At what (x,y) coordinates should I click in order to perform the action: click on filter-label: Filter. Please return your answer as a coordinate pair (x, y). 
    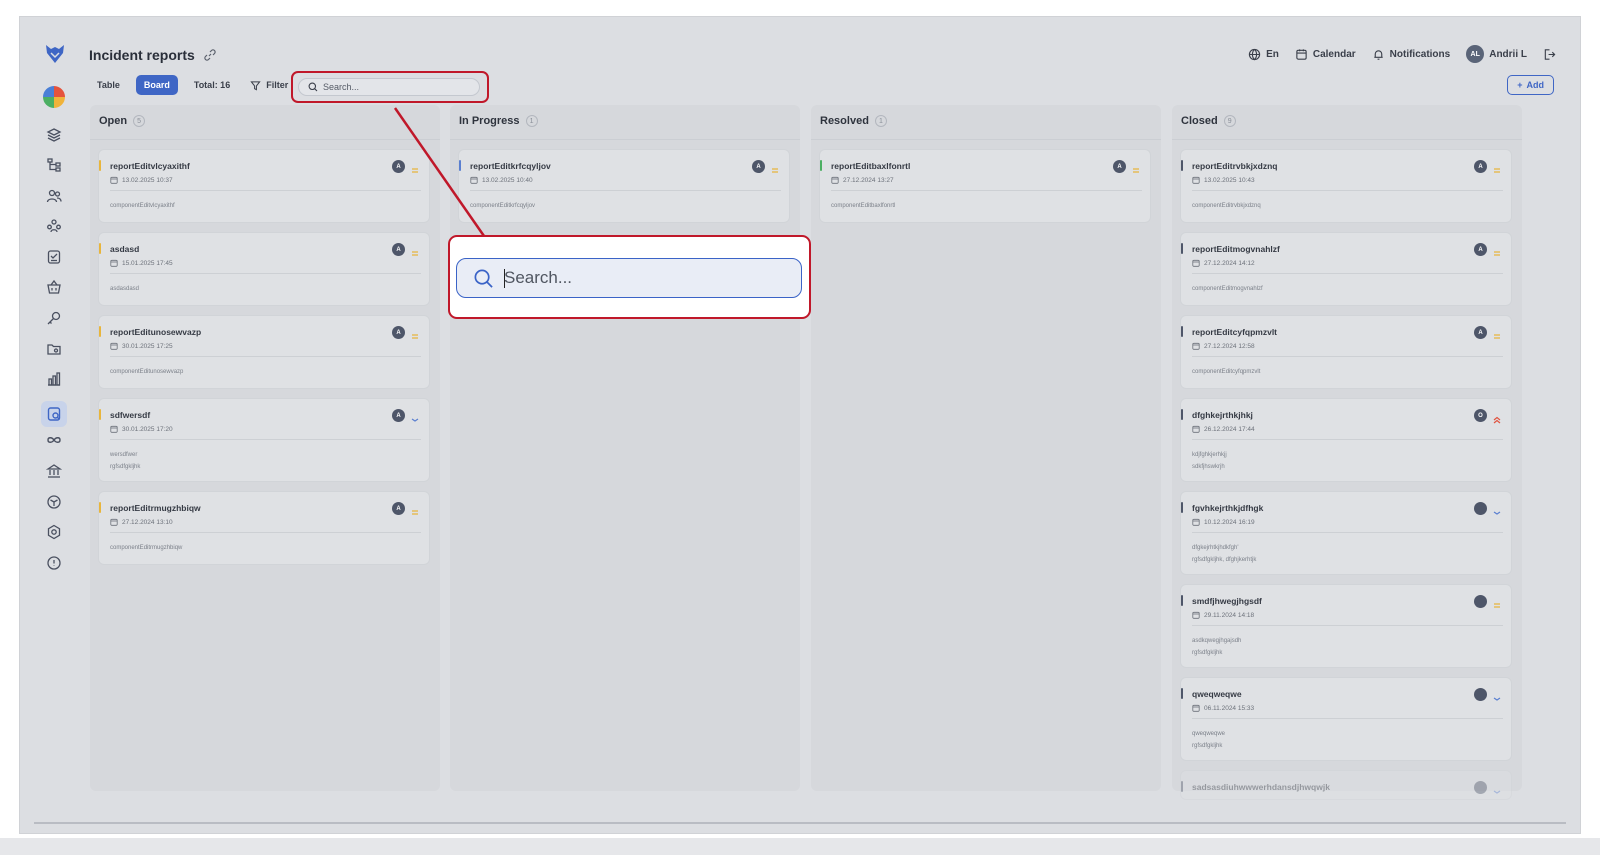
    Looking at the image, I should click on (277, 85).